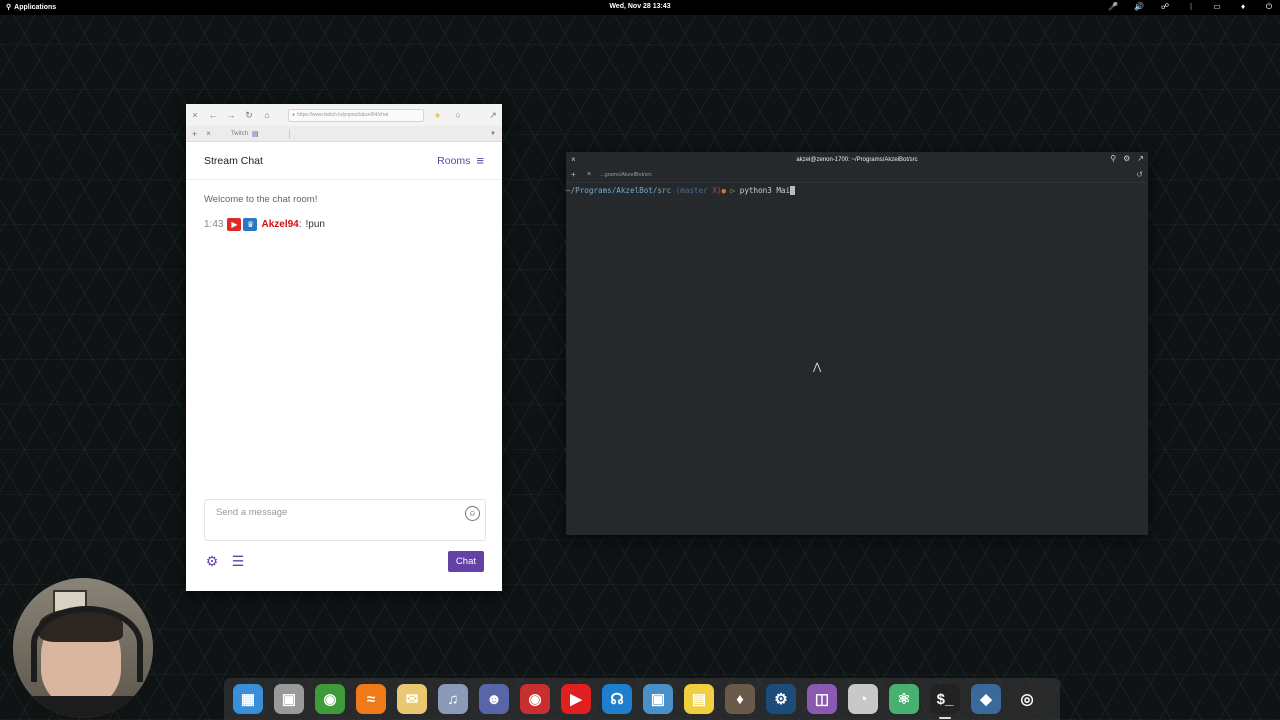 The image size is (1280, 720). I want to click on power-icon: ⏻, so click(1269, 7).